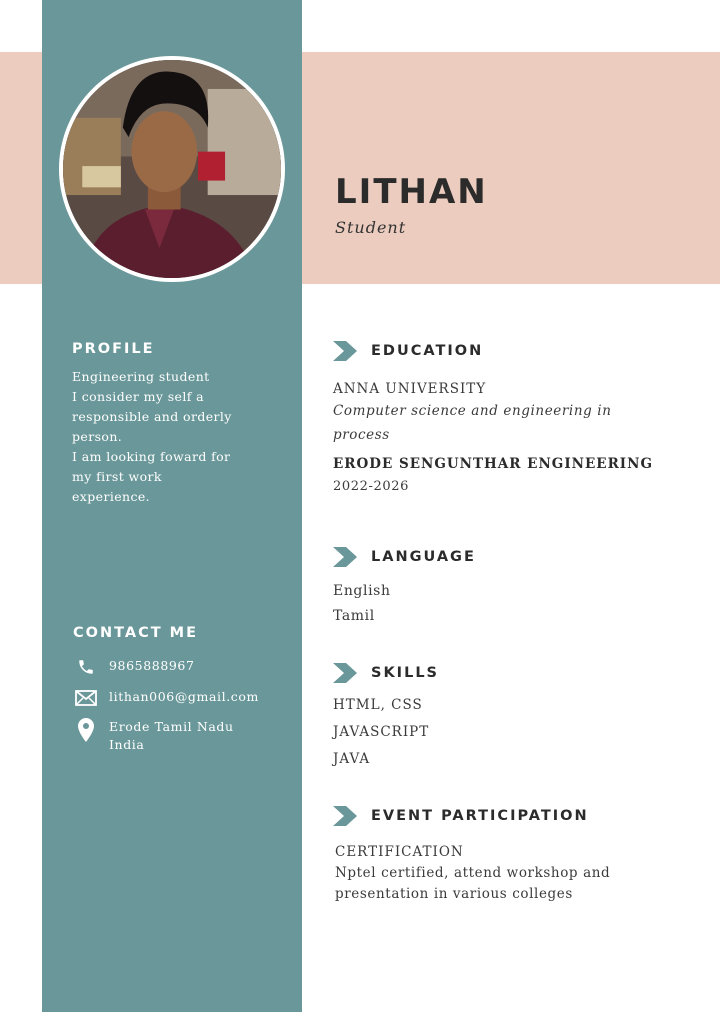  Describe the element at coordinates (454, 894) in the screenshot. I see `event-description: presentation in various colleges` at that location.